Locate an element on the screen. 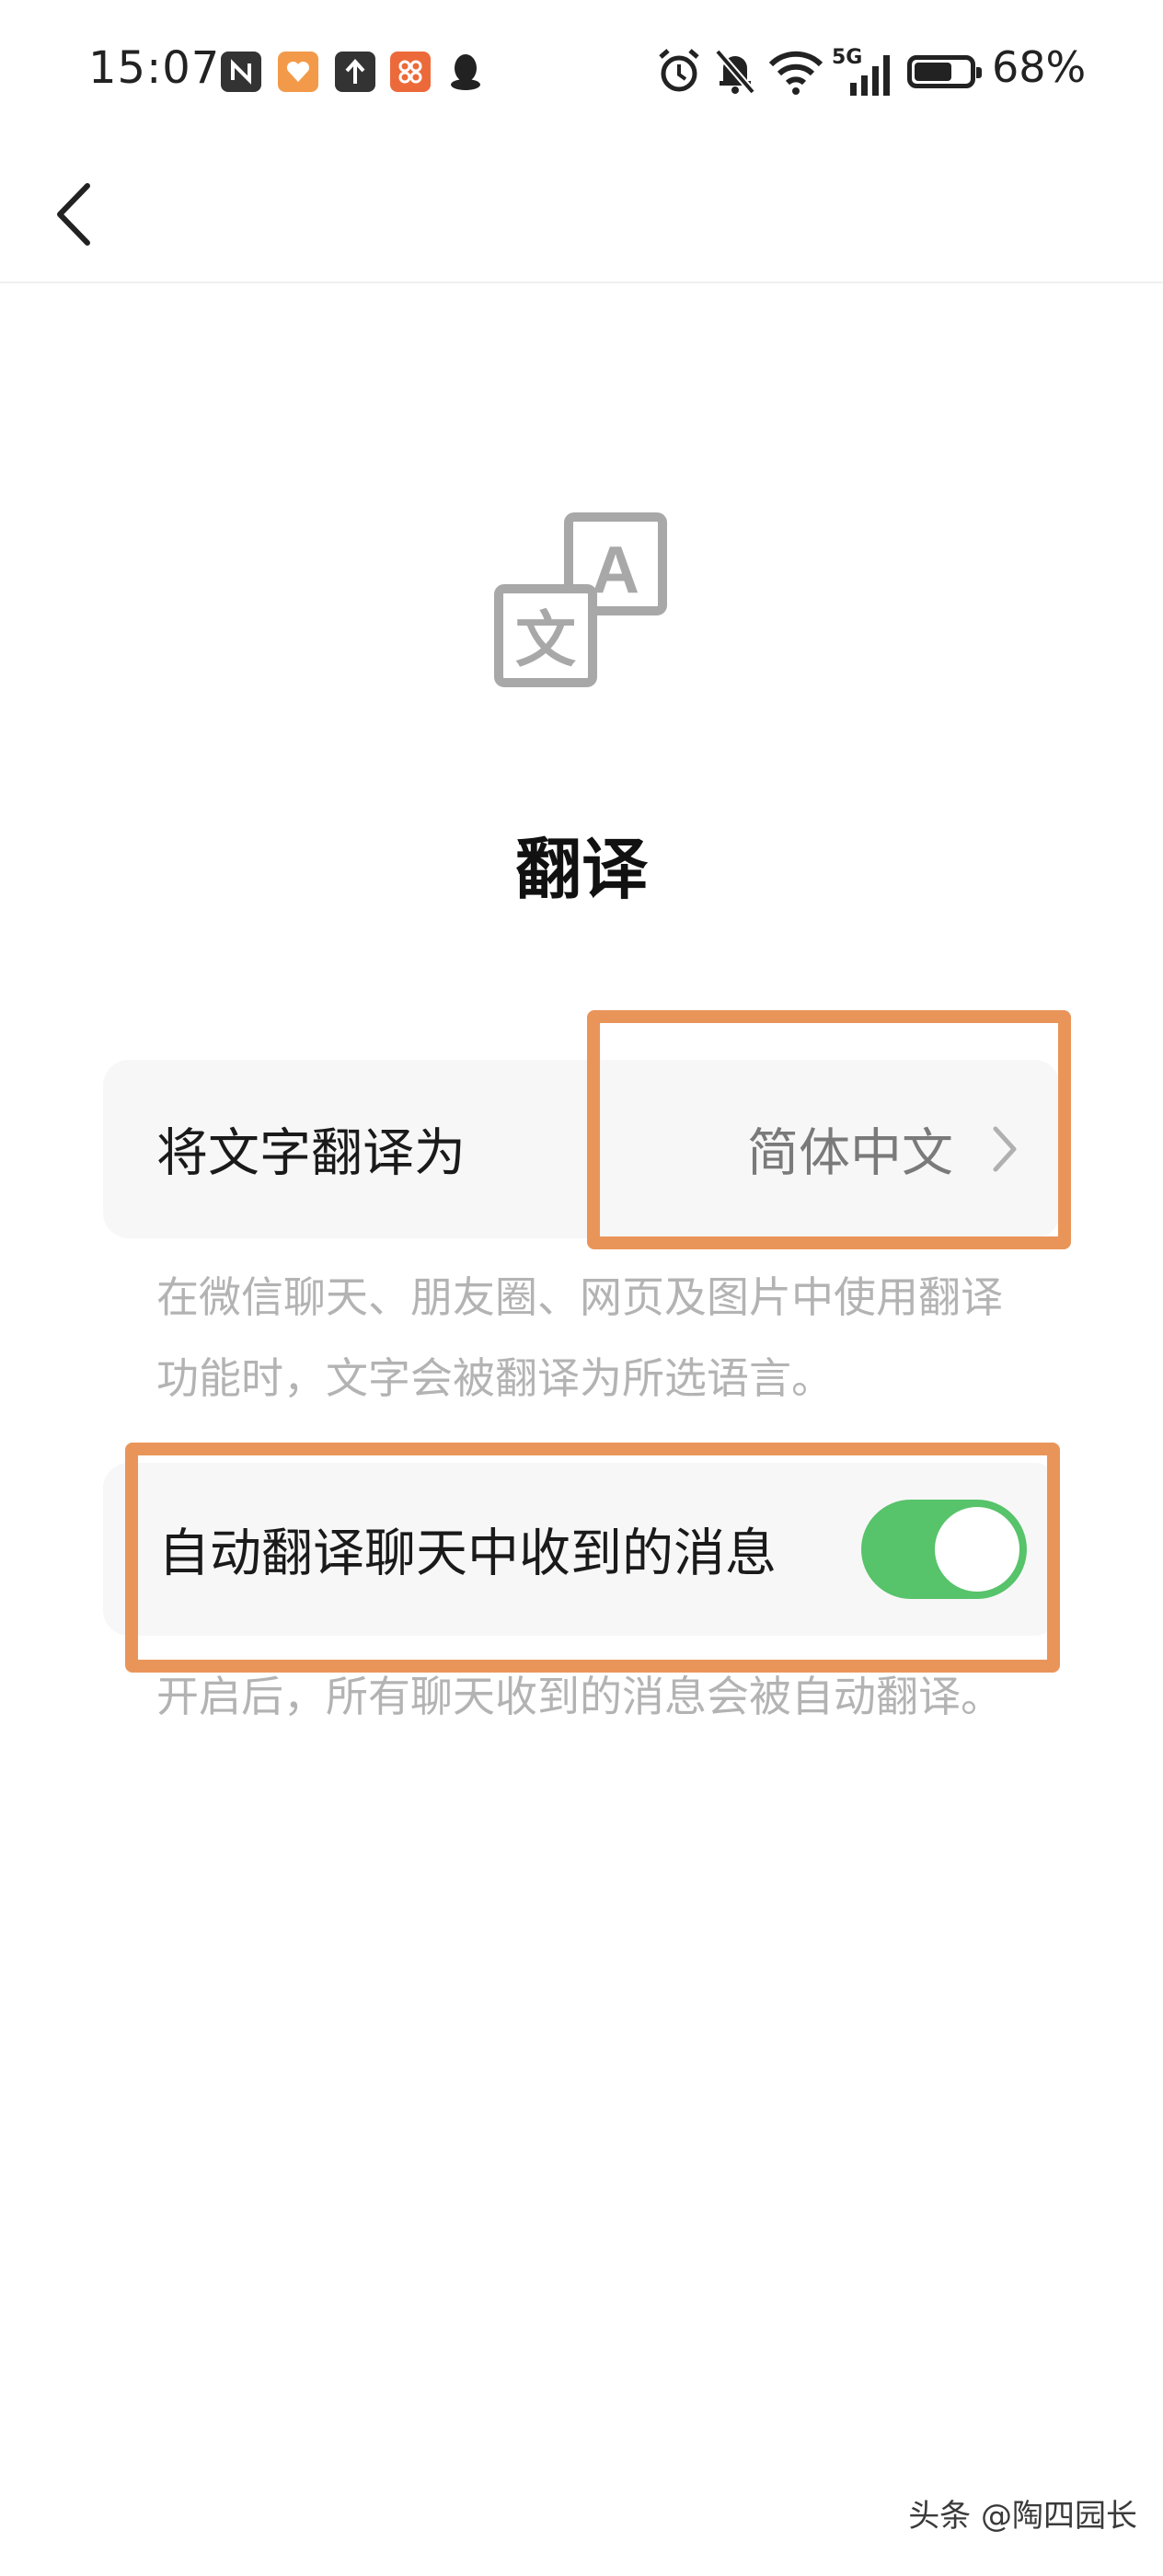 The height and width of the screenshot is (2576, 1163). grid-app-icon is located at coordinates (411, 72).